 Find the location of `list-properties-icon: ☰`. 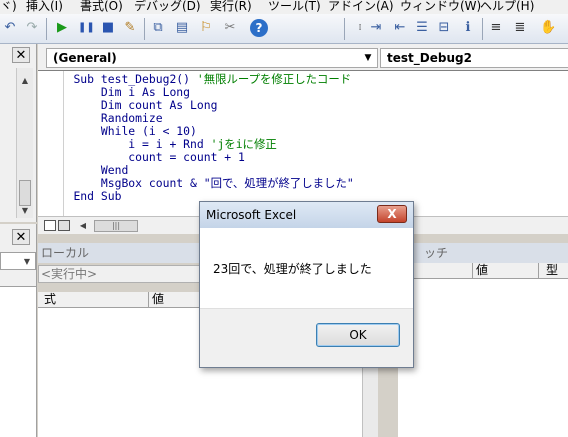

list-properties-icon: ☰ is located at coordinates (422, 28).